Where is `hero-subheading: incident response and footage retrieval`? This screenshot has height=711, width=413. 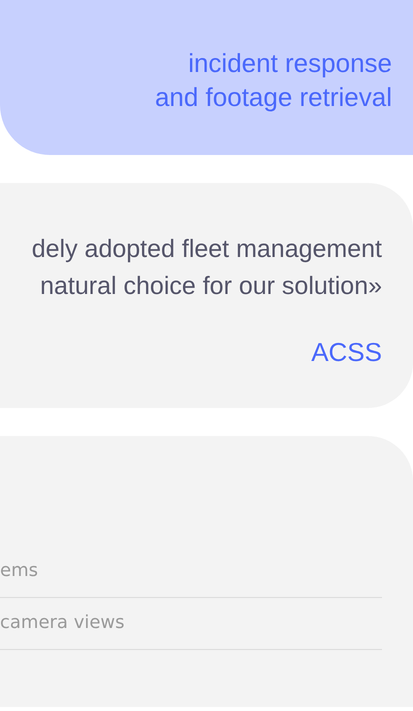
hero-subheading: incident response and footage retrieval is located at coordinates (273, 80).